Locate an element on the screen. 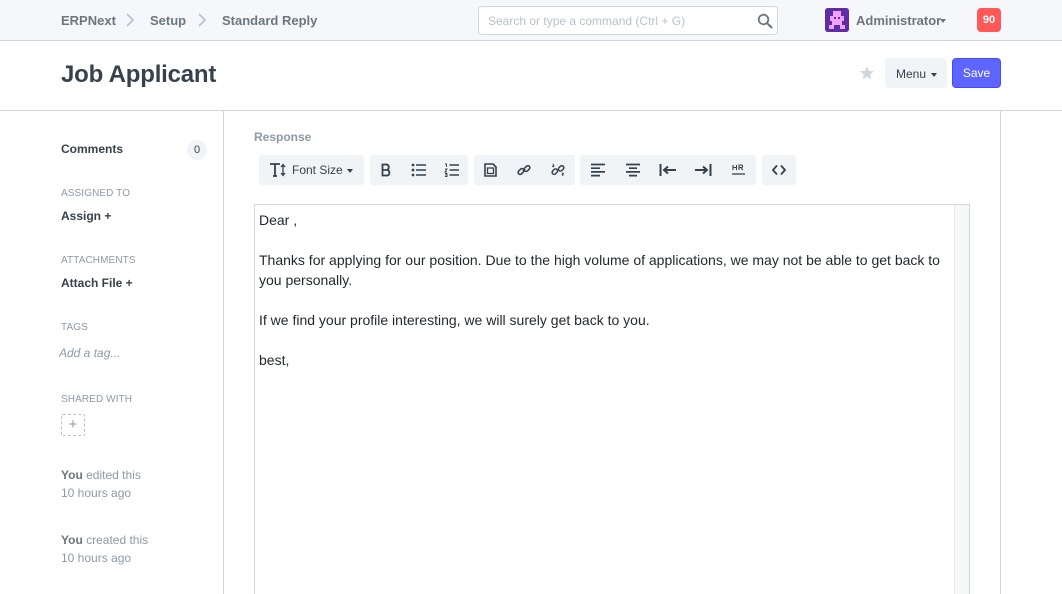  horizontal-rule-icon is located at coordinates (738, 169).